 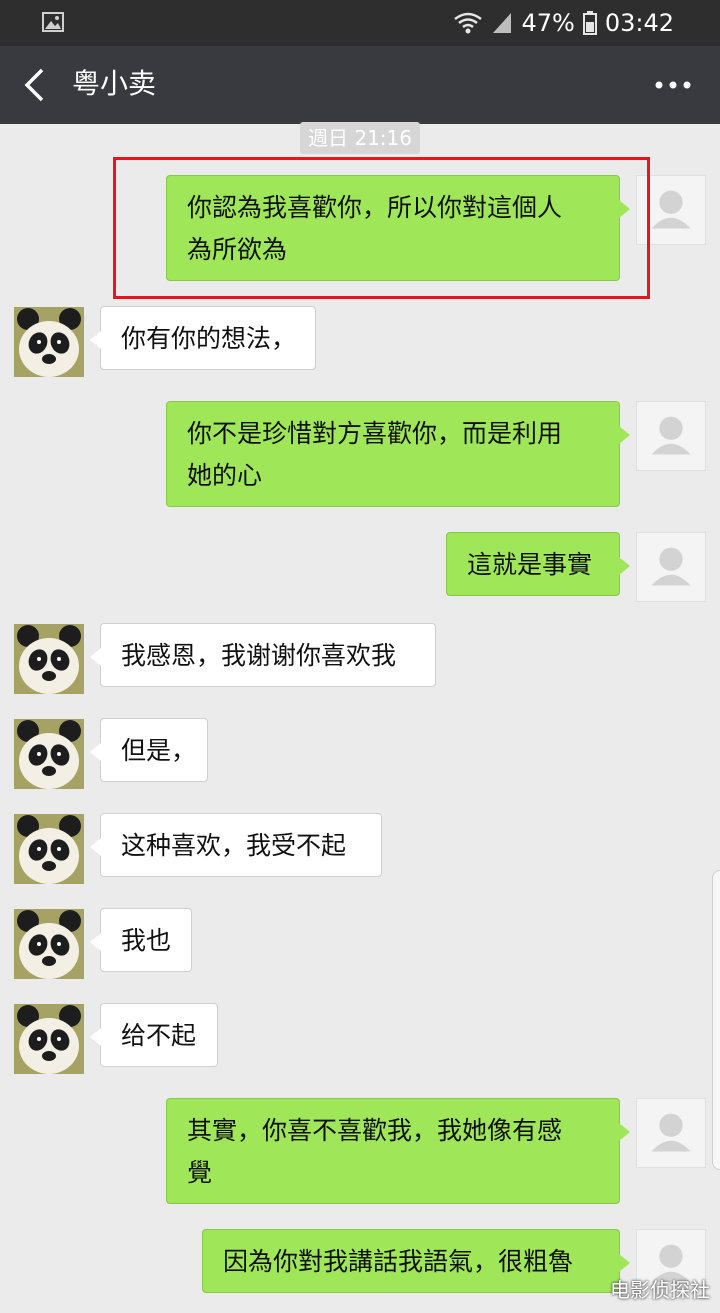 What do you see at coordinates (398, 1151) in the screenshot?
I see `sent-message-bubble: 其實，你喜不喜歡我，我她像有感覺` at bounding box center [398, 1151].